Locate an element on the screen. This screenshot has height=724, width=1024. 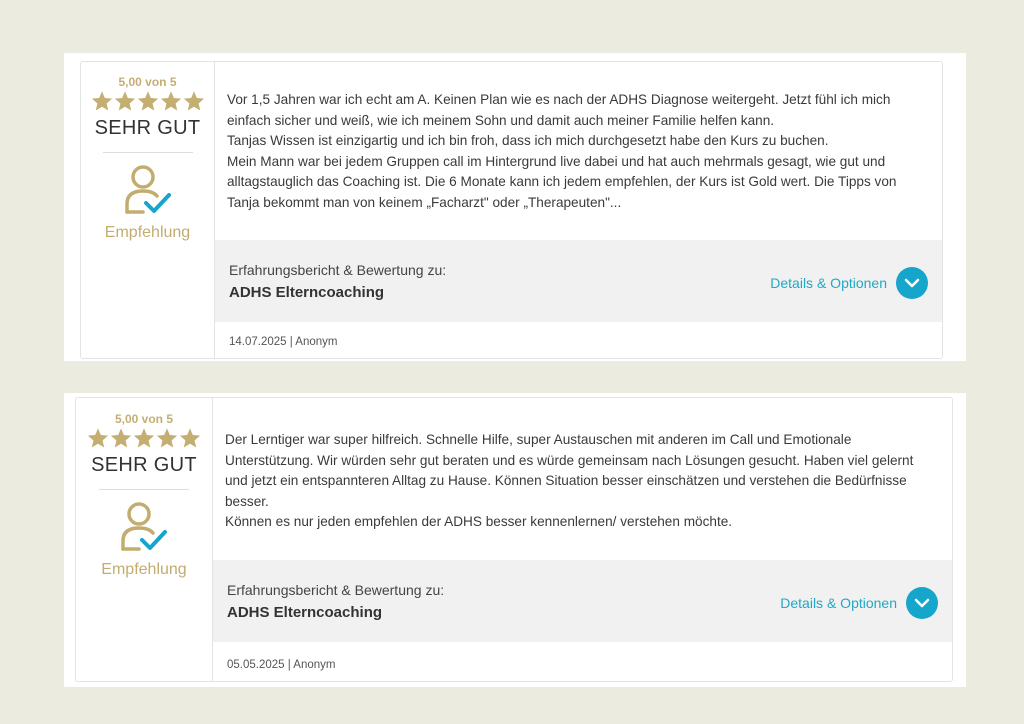
review-meta: 14.07.2025 | Anonym is located at coordinates (283, 342).